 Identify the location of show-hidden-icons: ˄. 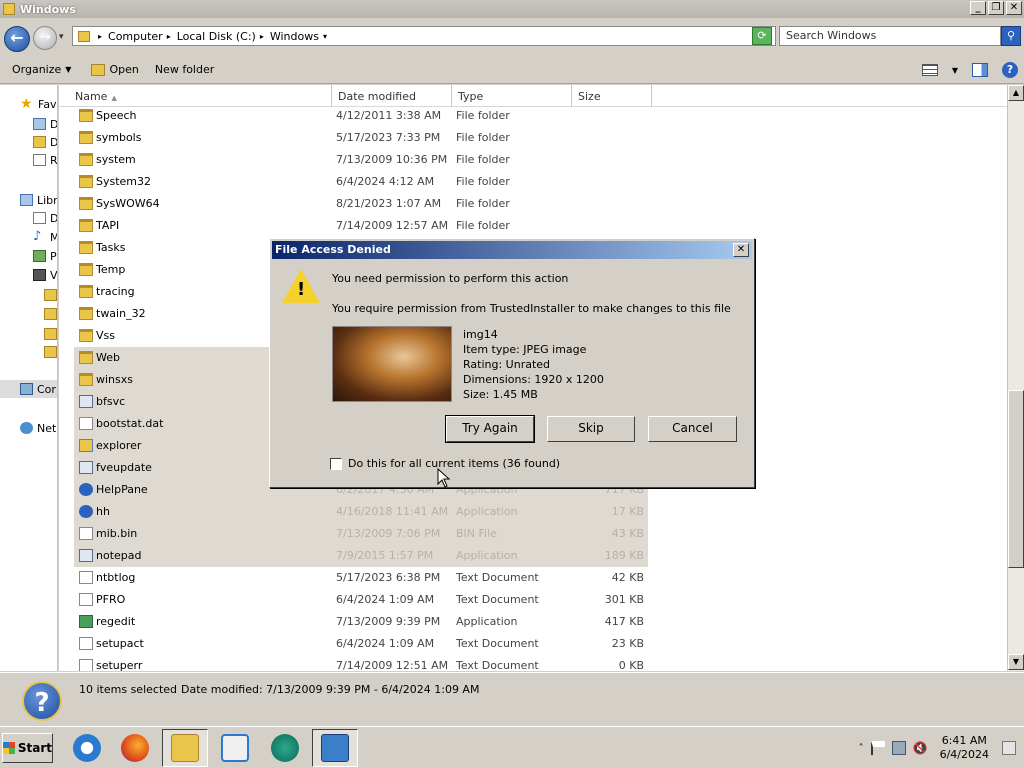
(861, 748).